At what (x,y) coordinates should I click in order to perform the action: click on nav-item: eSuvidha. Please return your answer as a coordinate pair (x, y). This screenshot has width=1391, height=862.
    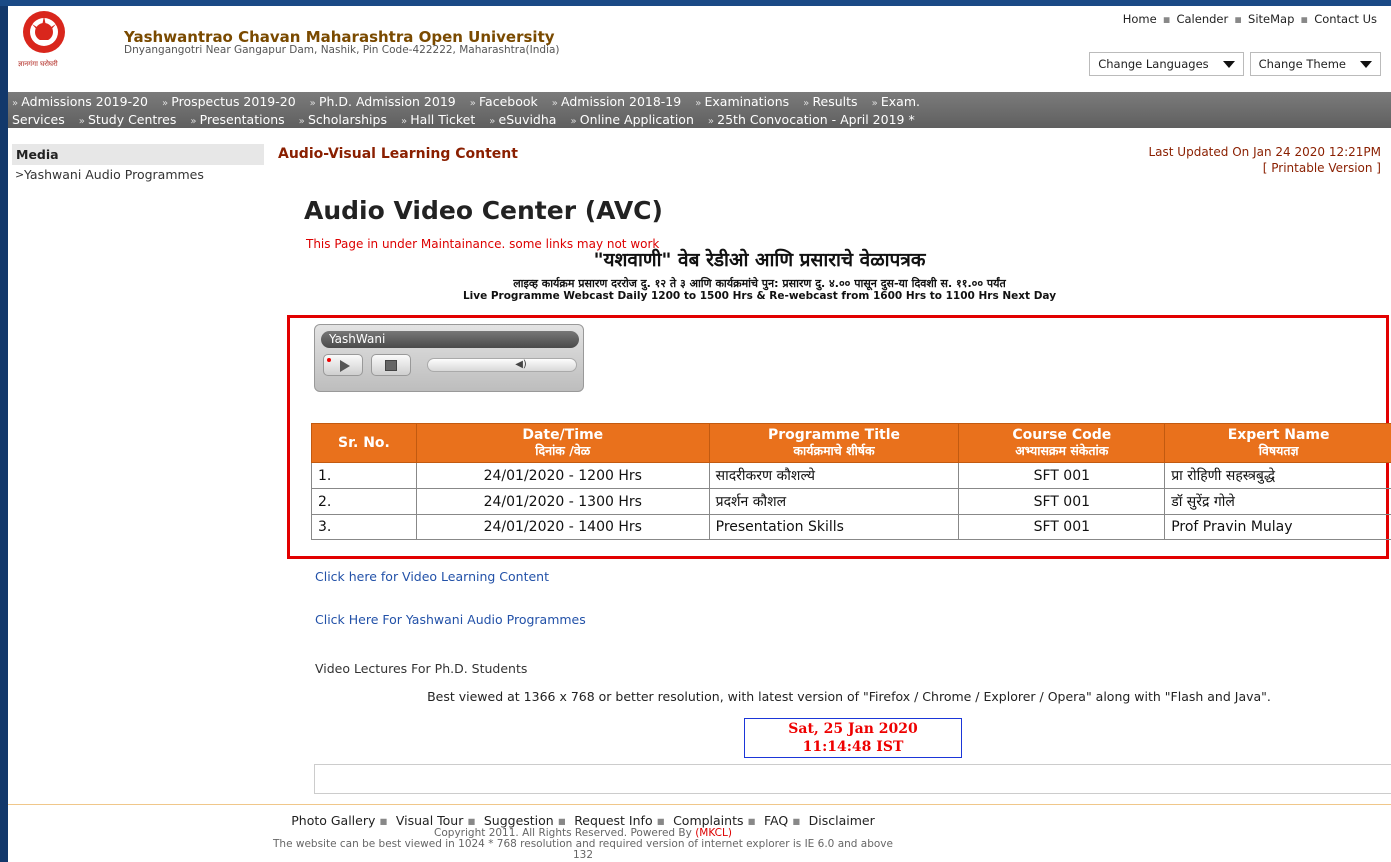
    Looking at the image, I should click on (522, 119).